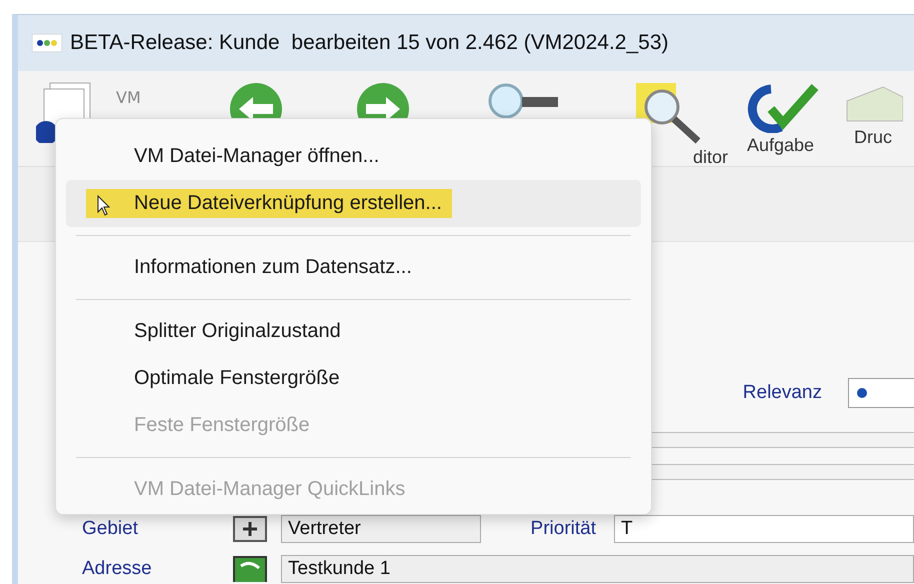 This screenshot has width=914, height=584. I want to click on input-field: T, so click(764, 529).